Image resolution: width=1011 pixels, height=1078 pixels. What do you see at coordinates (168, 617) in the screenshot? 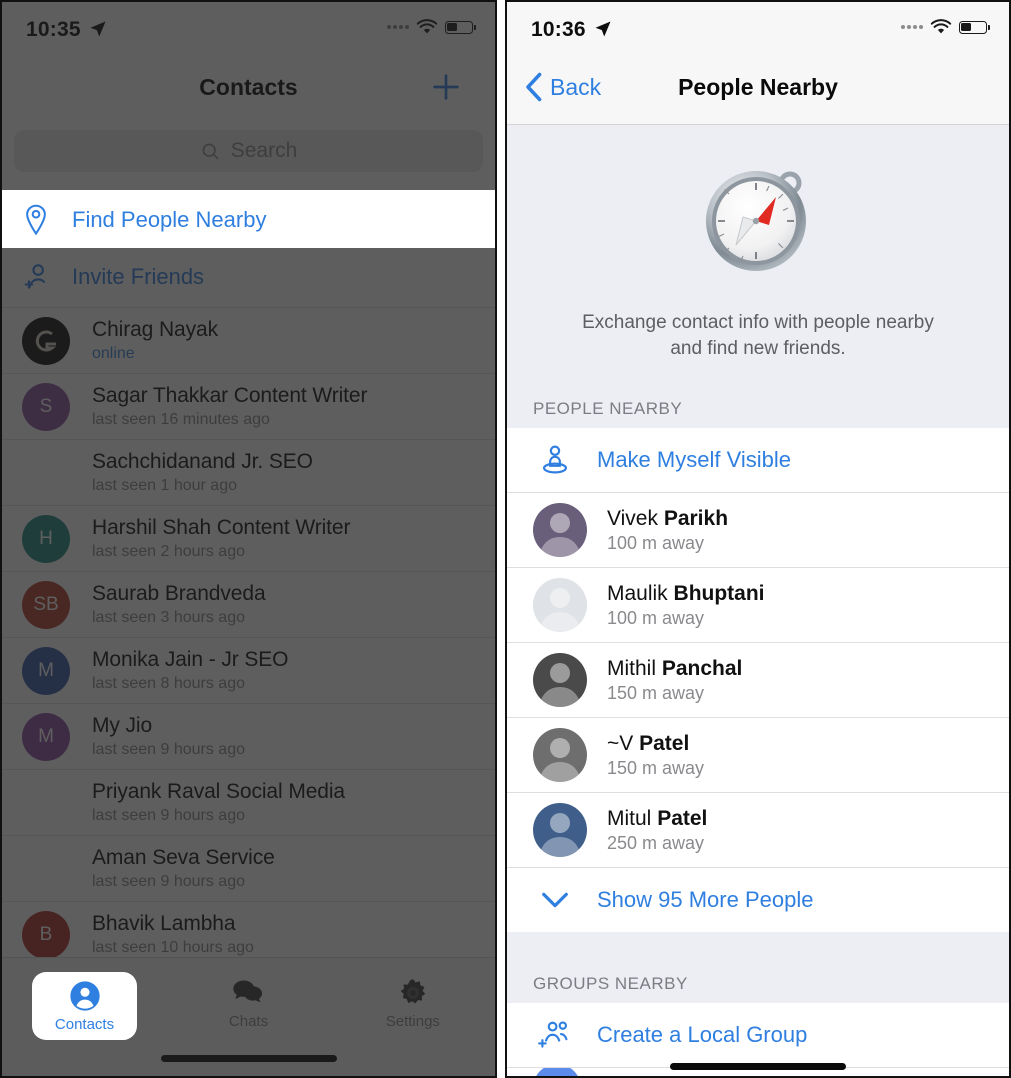
I see `contact-status: last seen 3 hours ago` at bounding box center [168, 617].